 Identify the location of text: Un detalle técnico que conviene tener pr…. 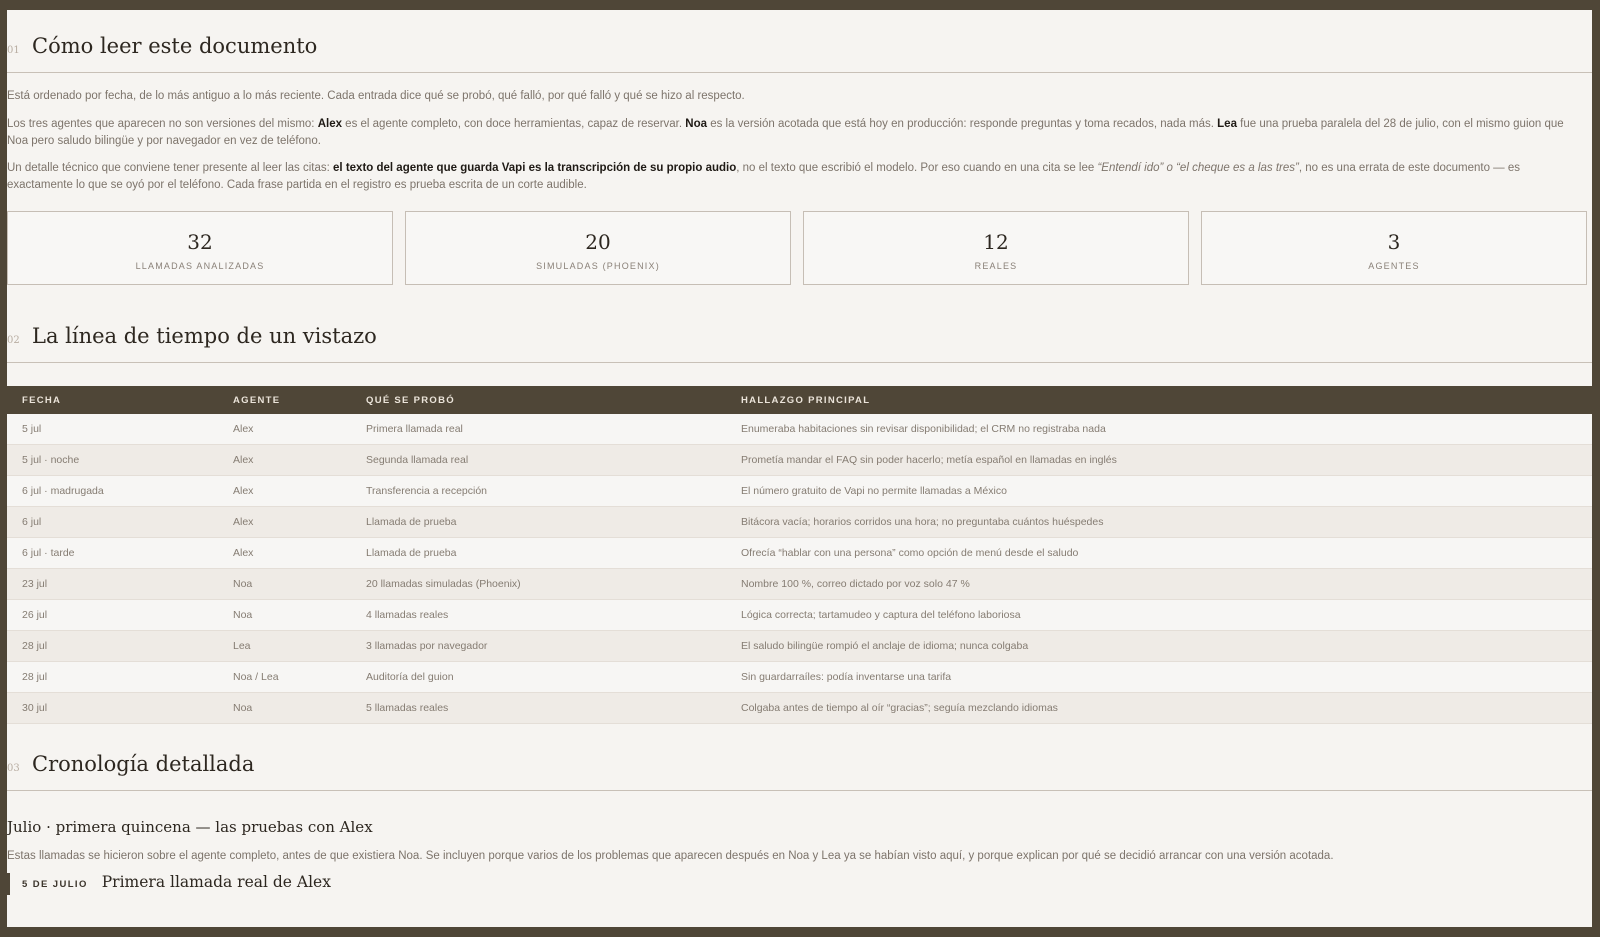
(170, 168).